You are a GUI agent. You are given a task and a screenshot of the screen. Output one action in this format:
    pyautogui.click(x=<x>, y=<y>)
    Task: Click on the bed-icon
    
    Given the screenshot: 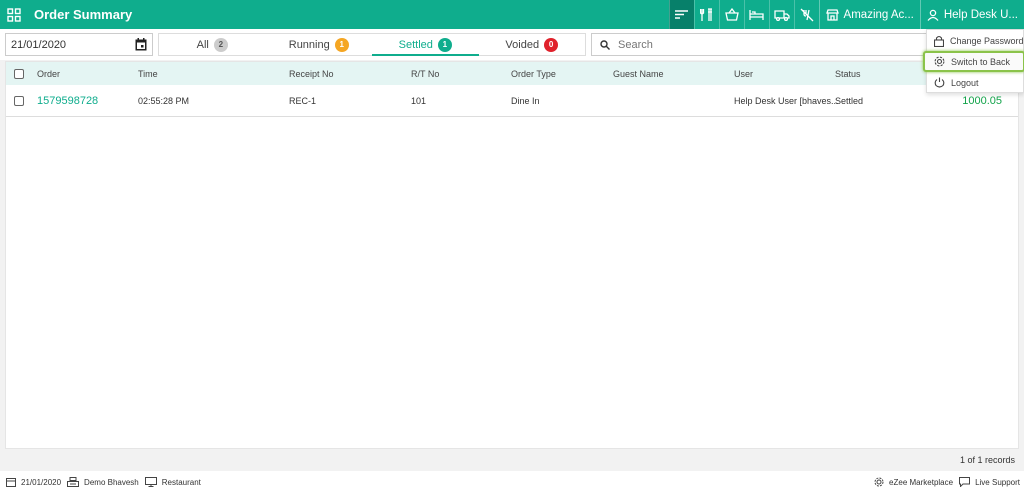 What is the action you would take?
    pyautogui.click(x=756, y=14)
    